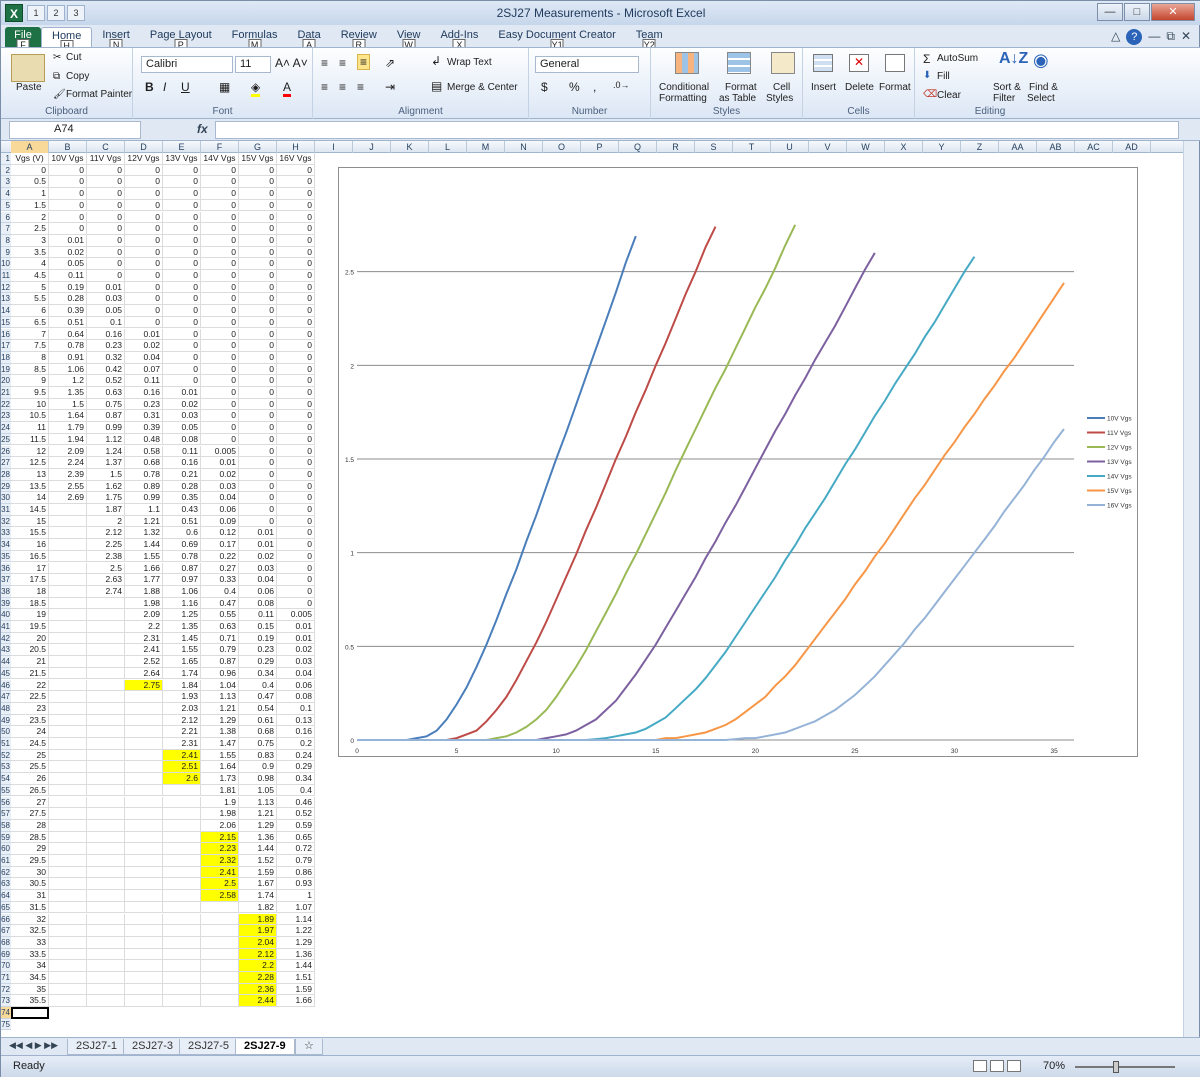 This screenshot has height=1077, width=1200. What do you see at coordinates (220, 533) in the screenshot?
I see `cell: 0.12` at bounding box center [220, 533].